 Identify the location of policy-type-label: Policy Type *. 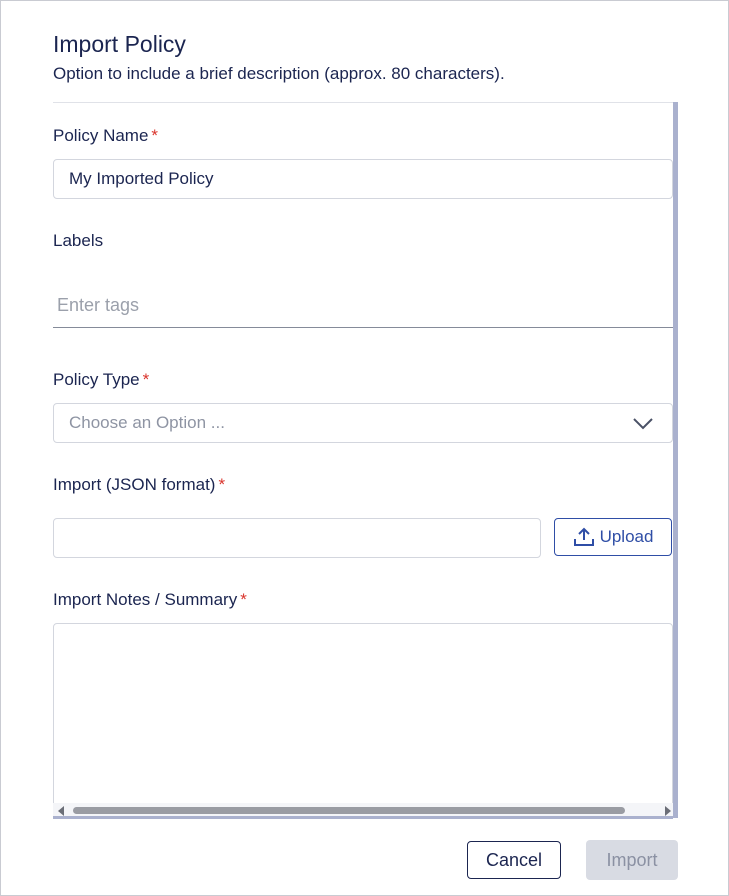
(101, 380).